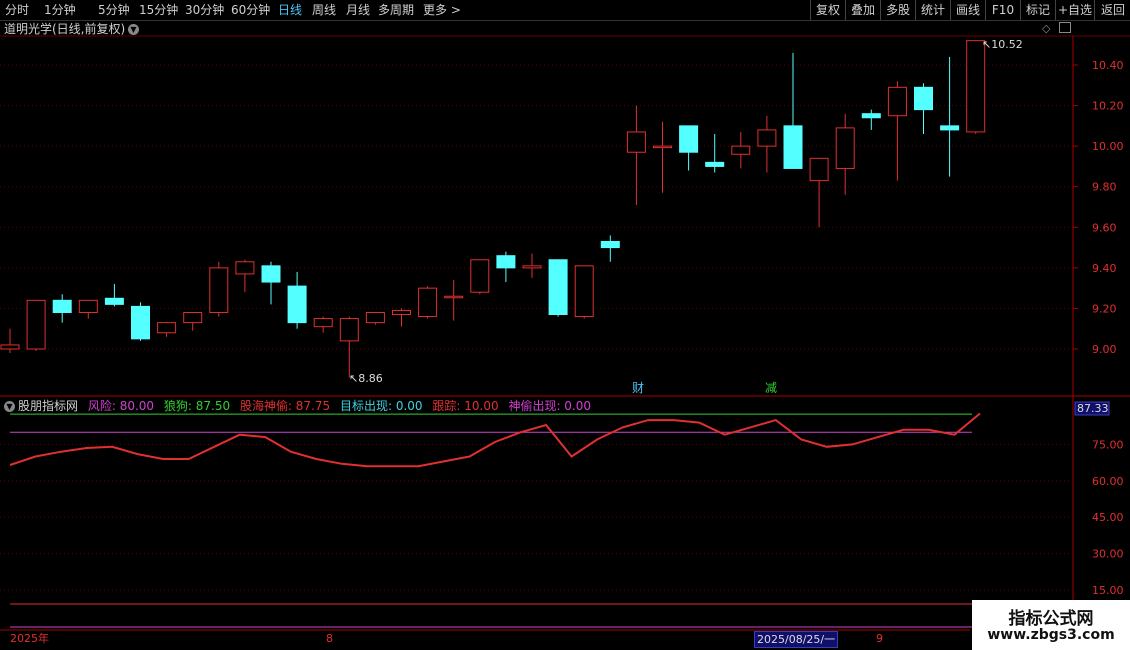 This screenshot has width=1130, height=650. I want to click on date-axis: 2025年 8 2025/08/25/一 9, so click(485, 639).